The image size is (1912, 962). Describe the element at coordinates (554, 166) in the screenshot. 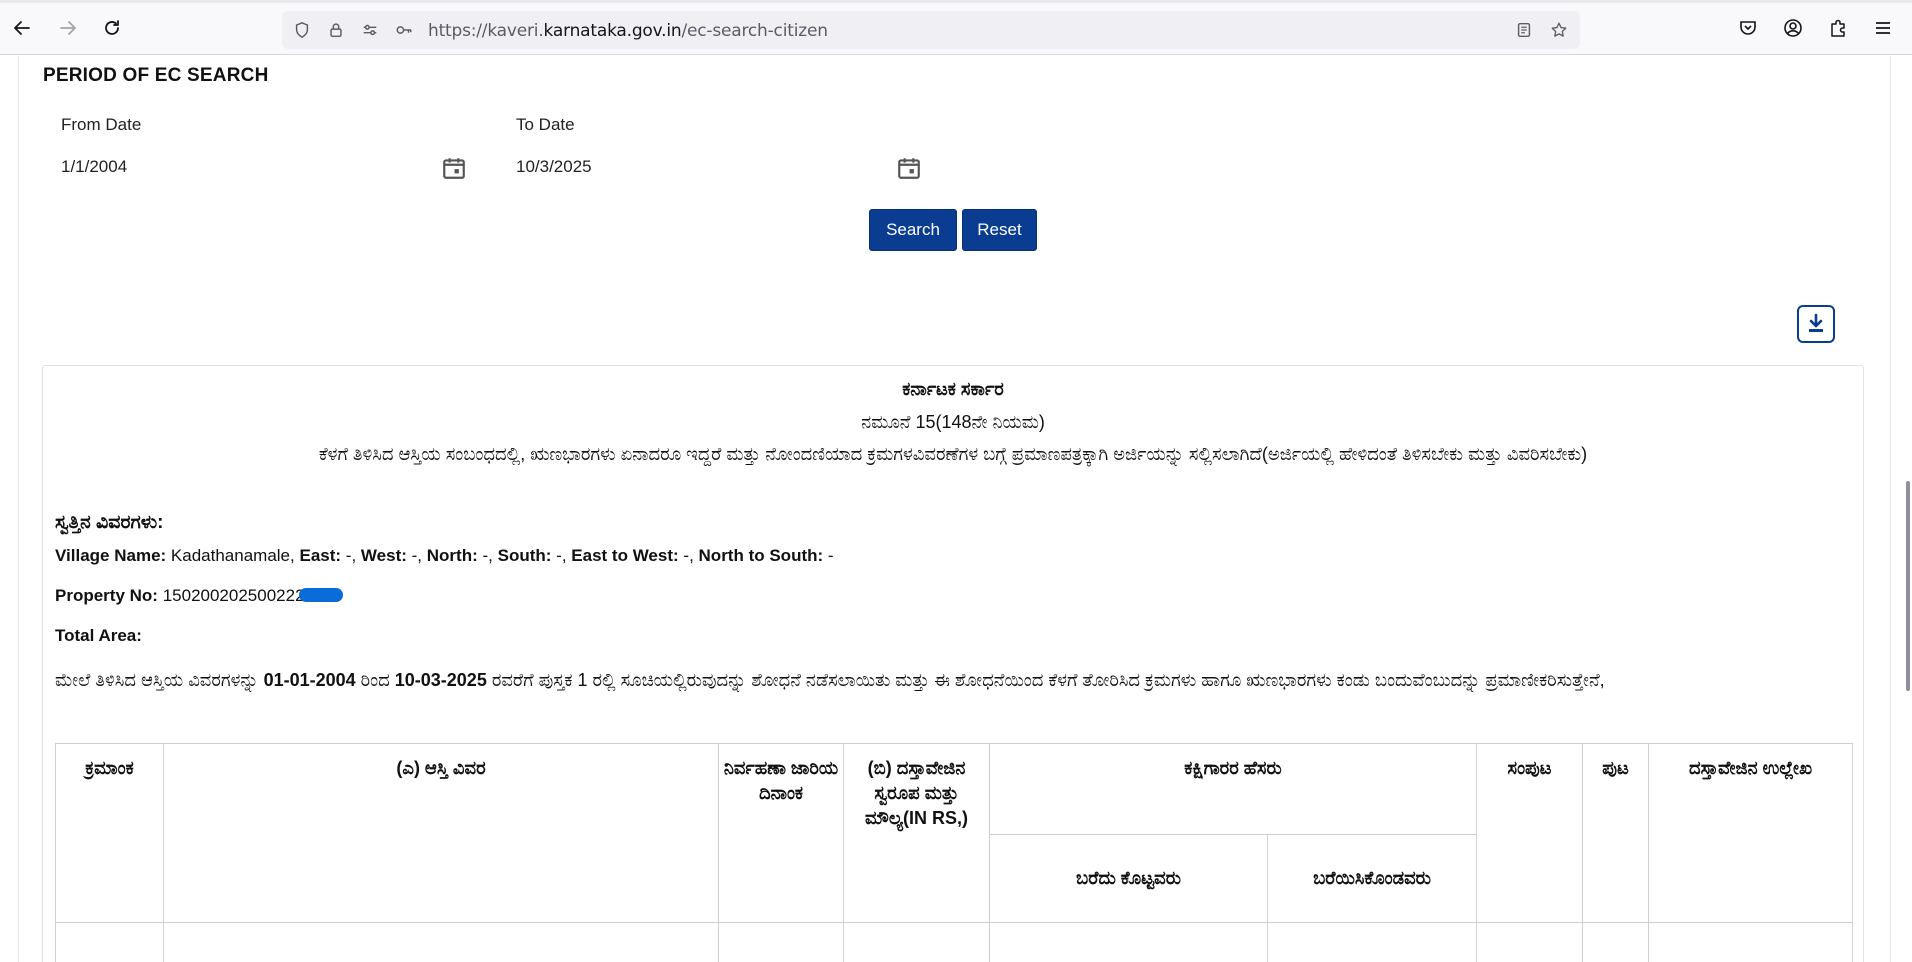

I see `to-date-value: 10/3/2025` at that location.